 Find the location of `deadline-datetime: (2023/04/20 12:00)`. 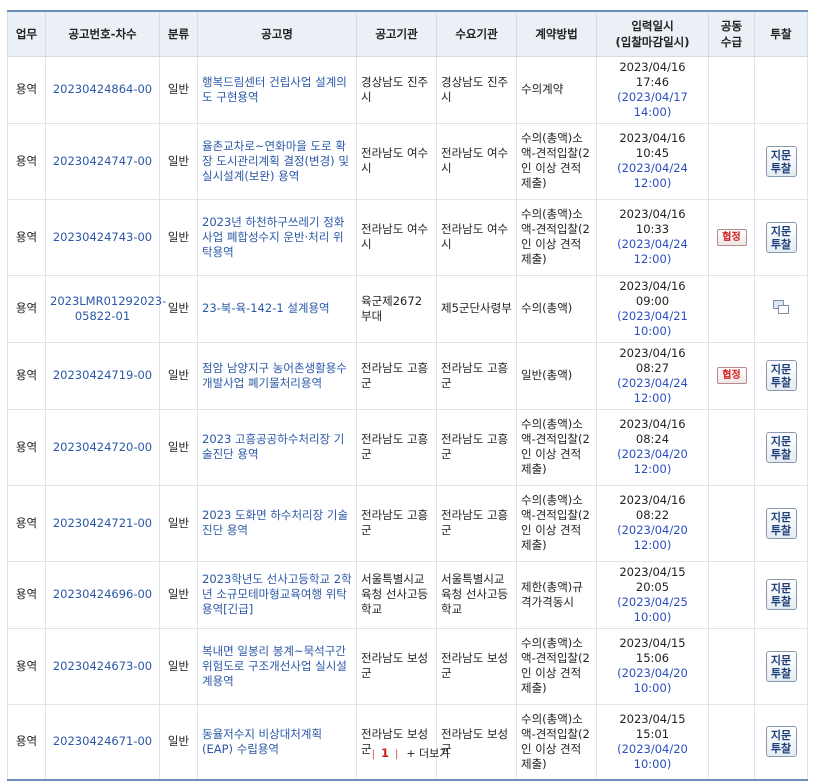

deadline-datetime: (2023/04/20 12:00) is located at coordinates (652, 537).